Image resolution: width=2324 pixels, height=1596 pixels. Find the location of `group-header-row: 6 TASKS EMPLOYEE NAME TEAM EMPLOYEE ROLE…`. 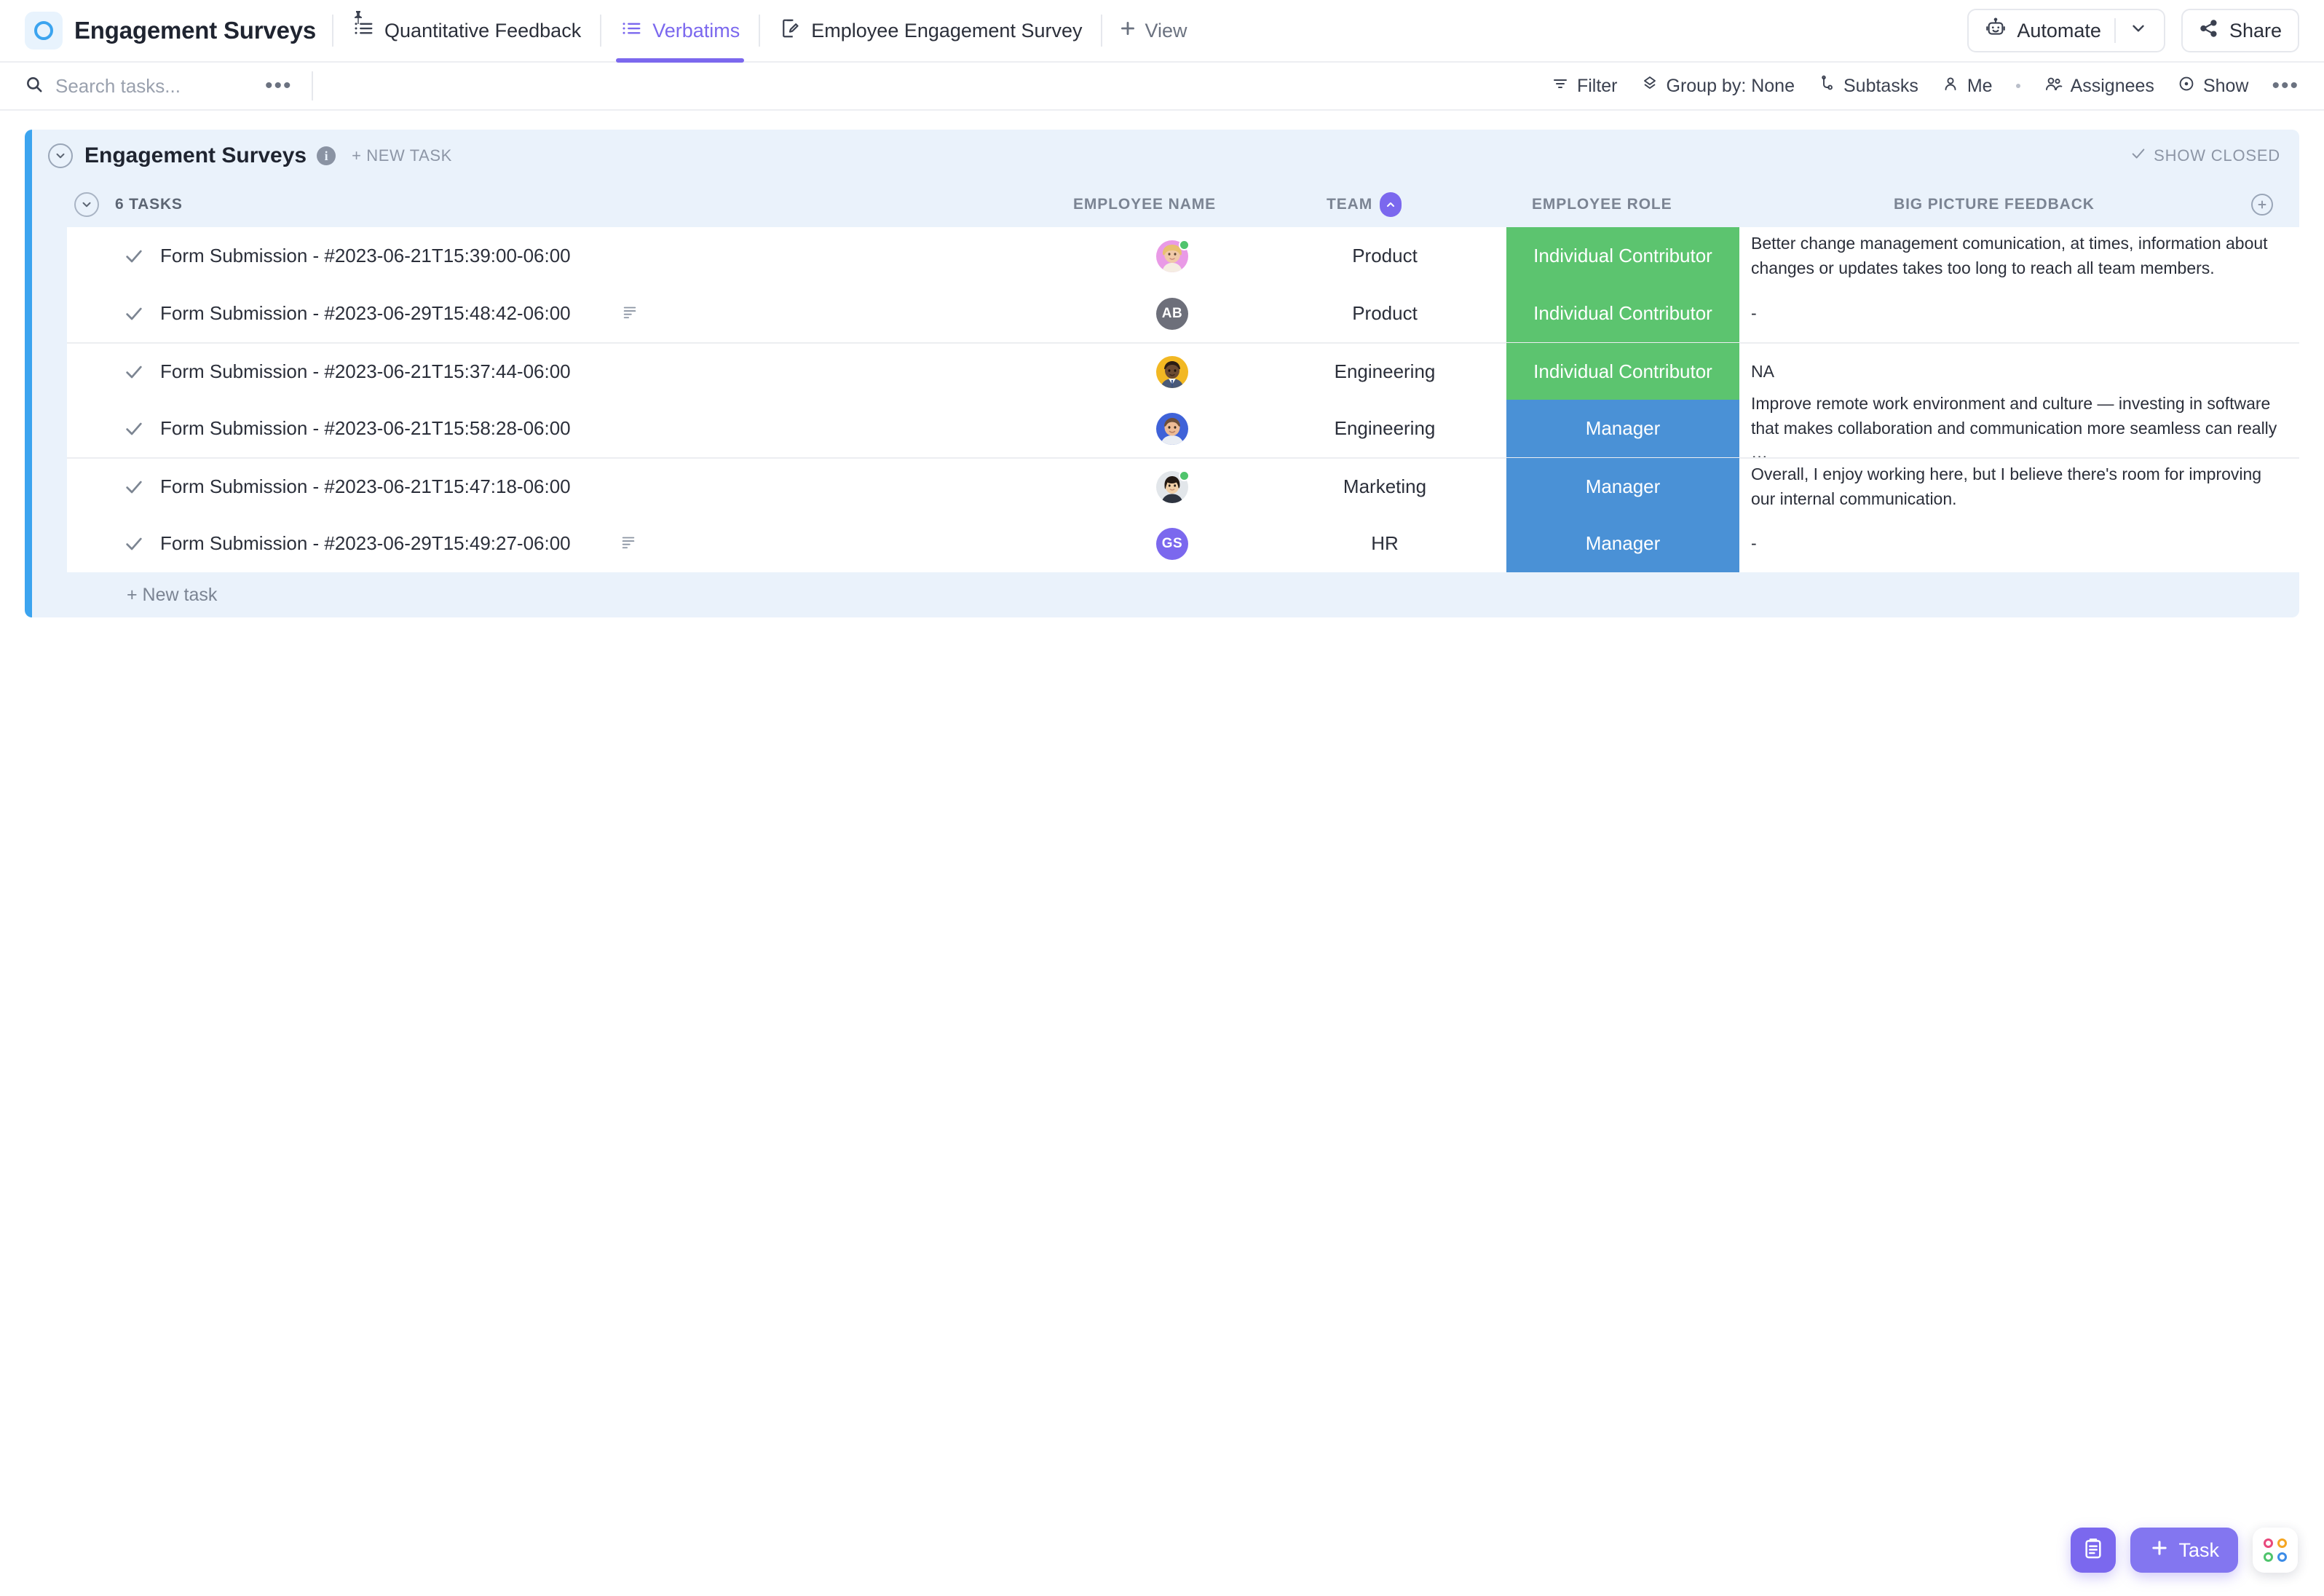

group-header-row: 6 TASKS EMPLOYEE NAME TEAM EMPLOYEE ROLE… is located at coordinates (1165, 204).